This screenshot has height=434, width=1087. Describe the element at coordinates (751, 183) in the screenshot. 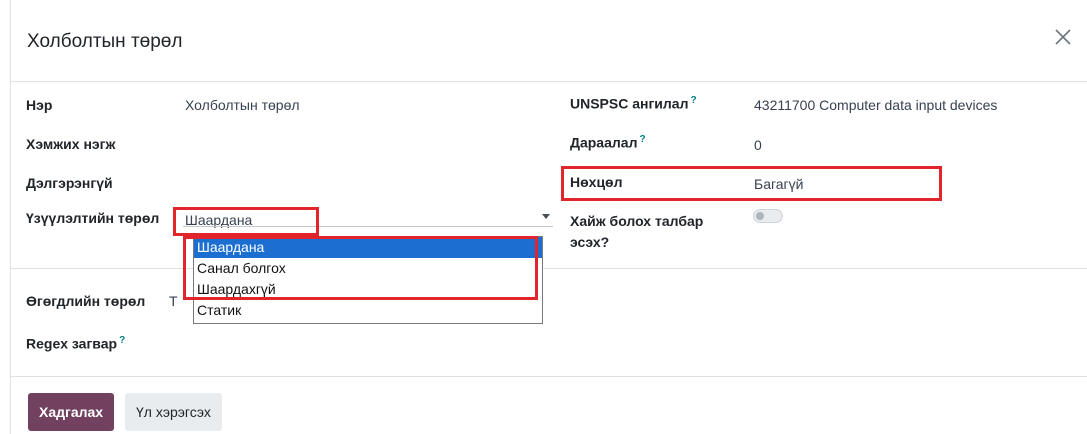

I see `highlight-box-condition` at that location.